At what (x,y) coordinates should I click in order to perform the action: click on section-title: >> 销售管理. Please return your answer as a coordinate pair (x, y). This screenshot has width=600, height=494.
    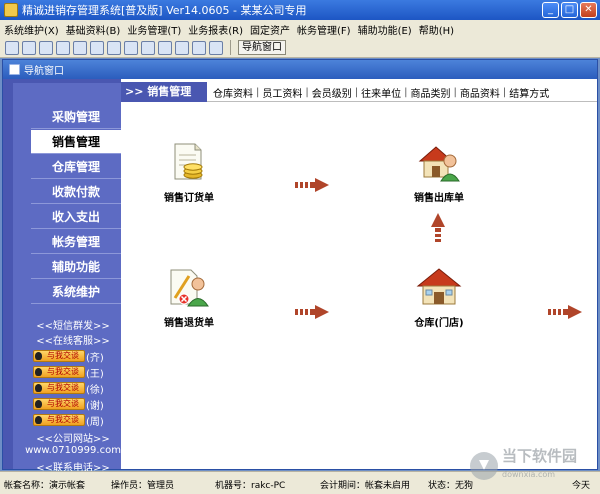
    Looking at the image, I should click on (164, 92).